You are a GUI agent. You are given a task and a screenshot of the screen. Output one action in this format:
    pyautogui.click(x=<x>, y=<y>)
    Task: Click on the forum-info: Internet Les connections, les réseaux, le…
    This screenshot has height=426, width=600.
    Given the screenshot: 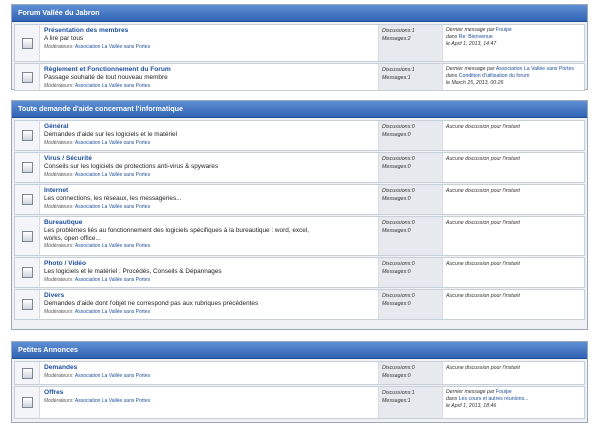 What is the action you would take?
    pyautogui.click(x=209, y=199)
    